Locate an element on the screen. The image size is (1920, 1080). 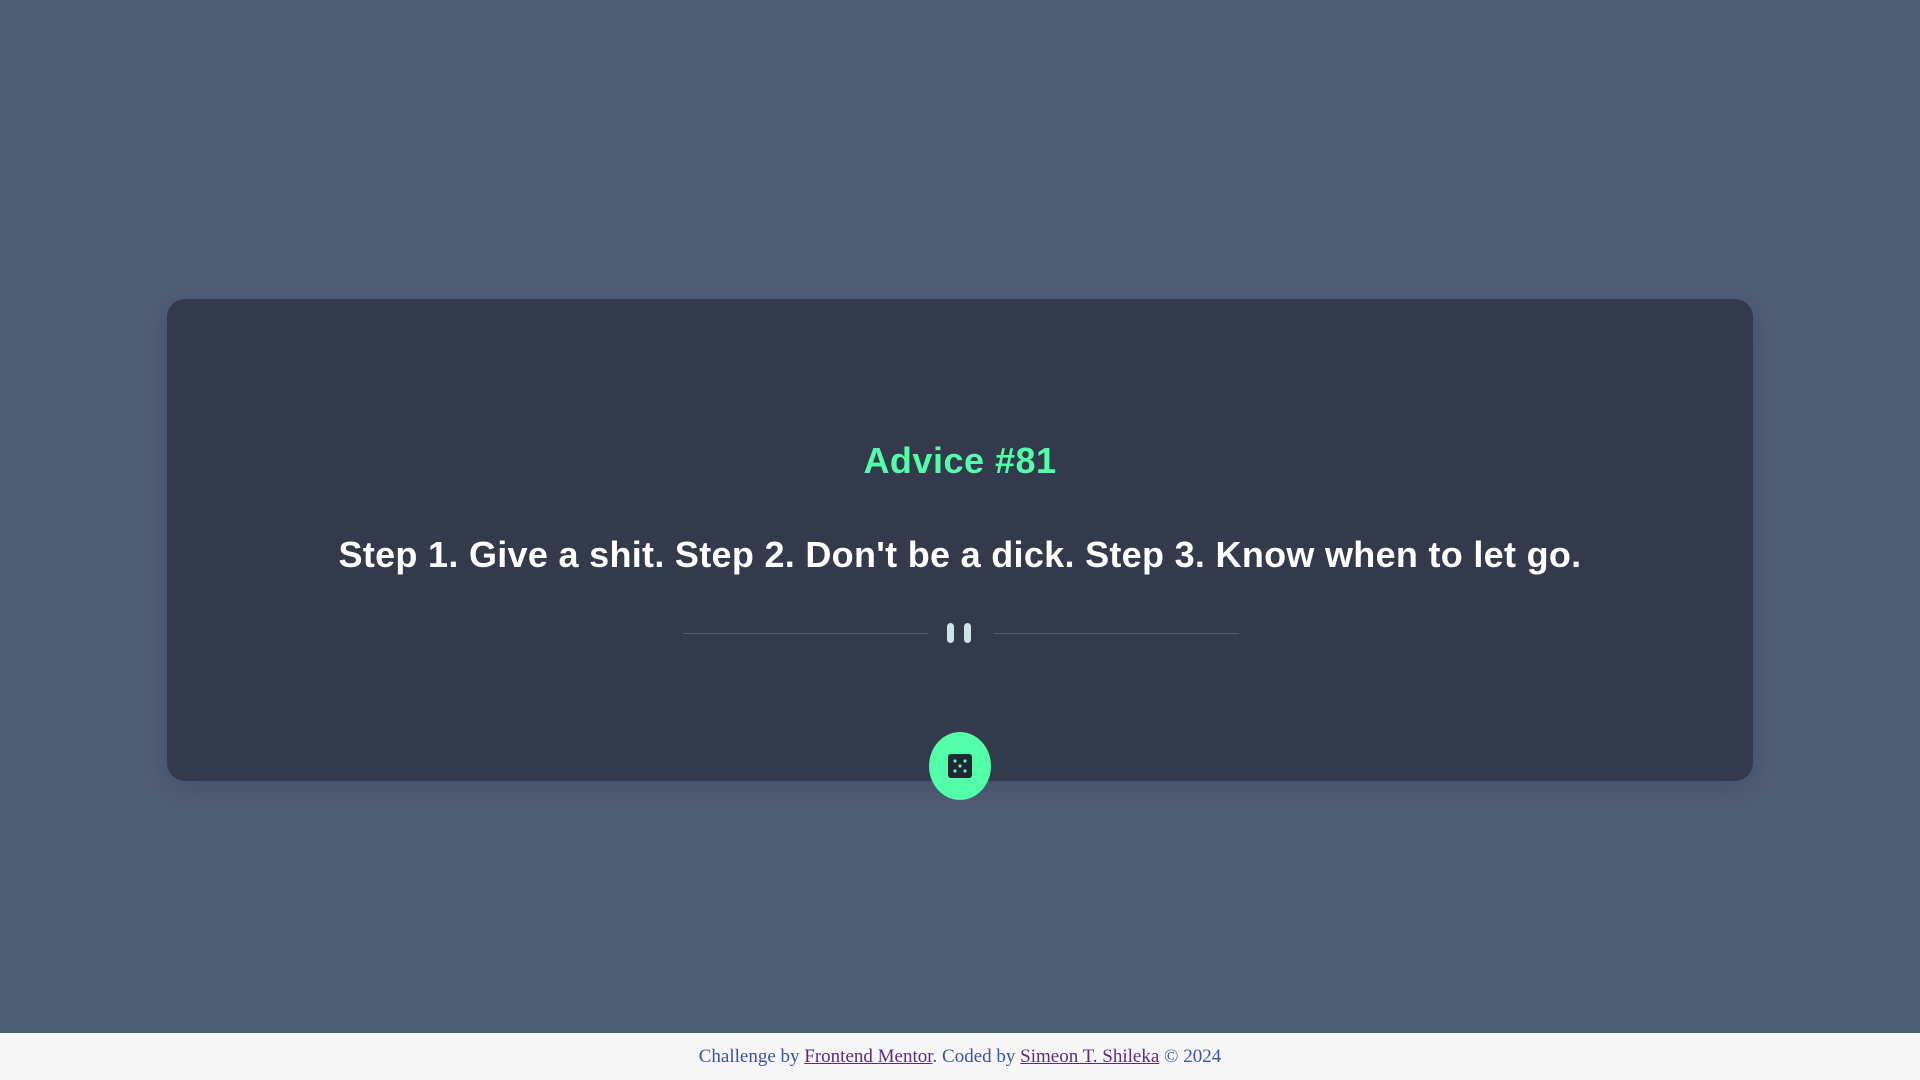
pause-icon is located at coordinates (961, 633).